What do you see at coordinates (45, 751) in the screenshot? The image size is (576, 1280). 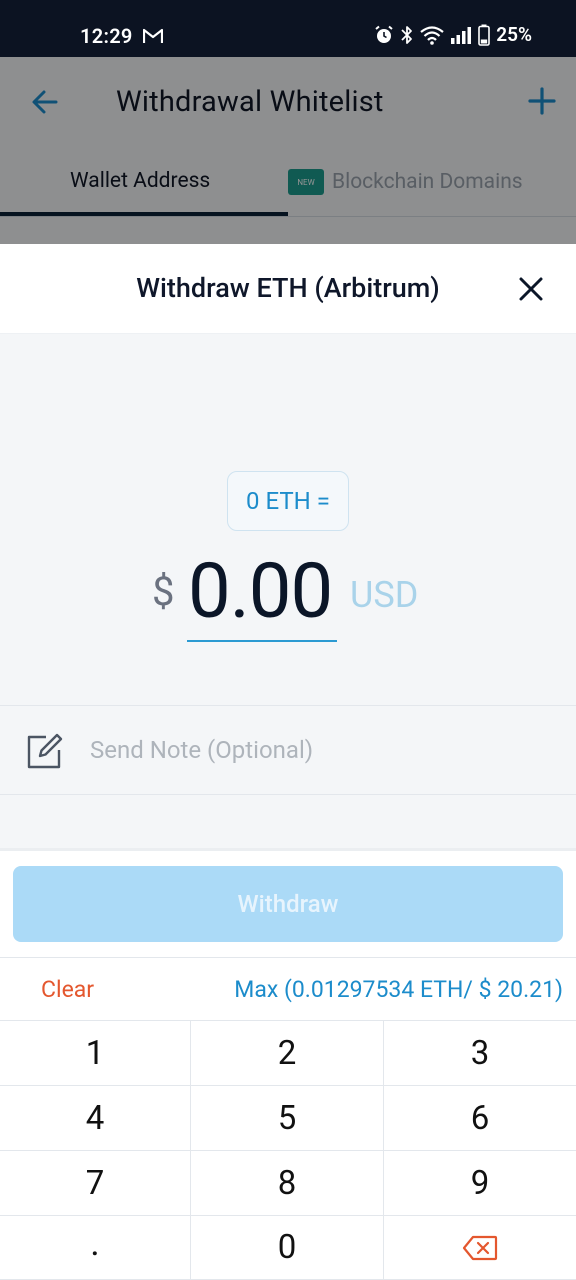 I see `edit-note-icon` at bounding box center [45, 751].